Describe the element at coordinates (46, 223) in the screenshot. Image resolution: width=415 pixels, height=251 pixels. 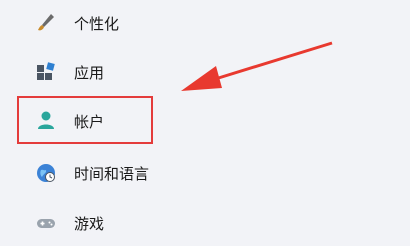
I see `gamepad-icon` at that location.